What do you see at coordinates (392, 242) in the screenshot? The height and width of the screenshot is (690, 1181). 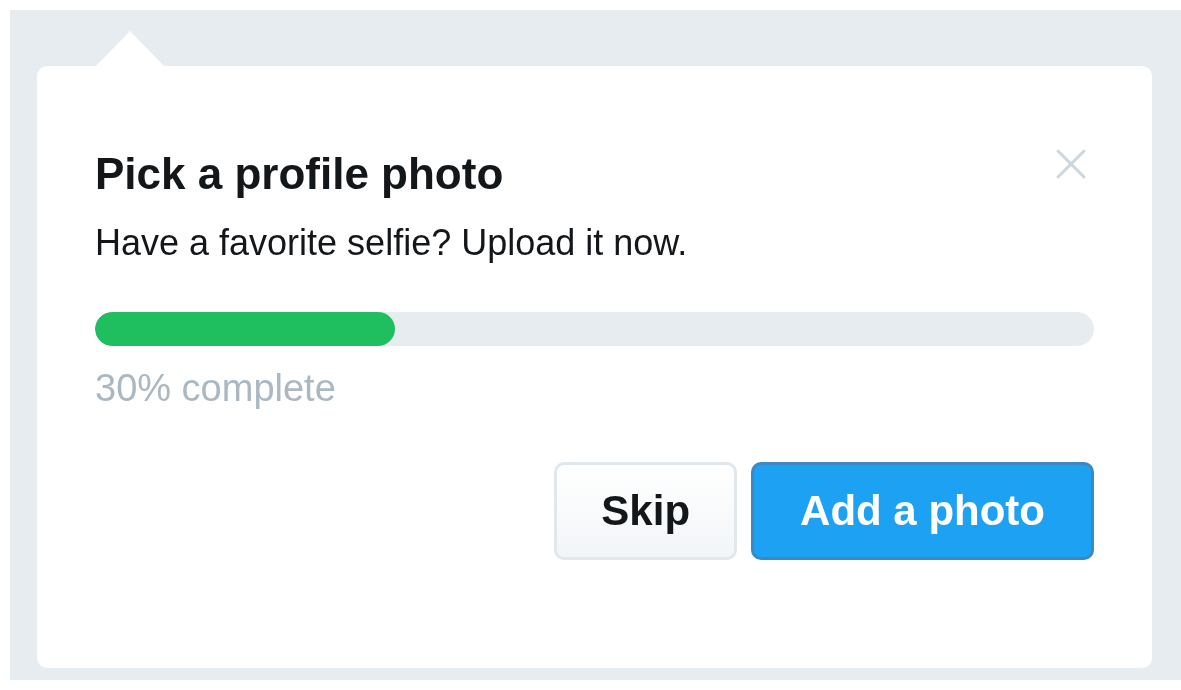 I see `card-message: Have a favorite selfie? Upload it now.` at bounding box center [392, 242].